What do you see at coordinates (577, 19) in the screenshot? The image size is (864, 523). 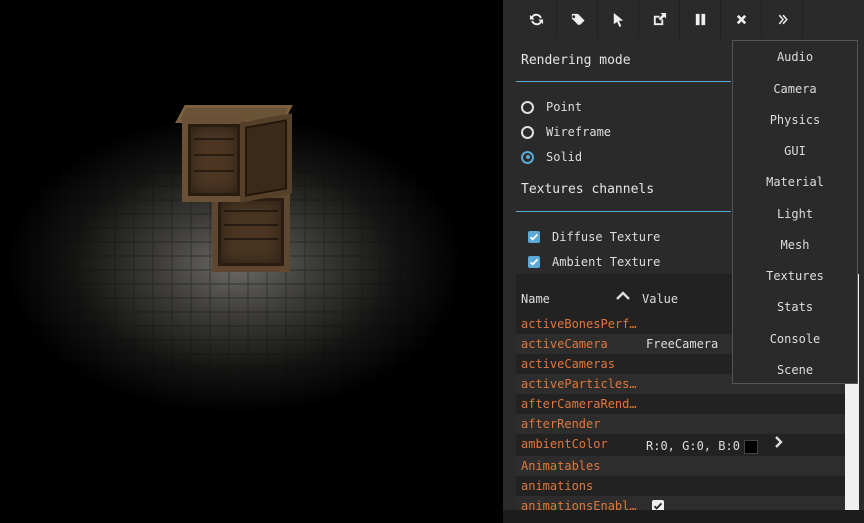 I see `tags-icon` at bounding box center [577, 19].